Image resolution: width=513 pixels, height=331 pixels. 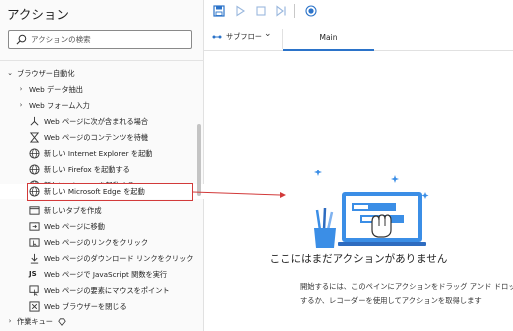 I want to click on tree-item-label: 新しいタブを作成, so click(x=73, y=210).